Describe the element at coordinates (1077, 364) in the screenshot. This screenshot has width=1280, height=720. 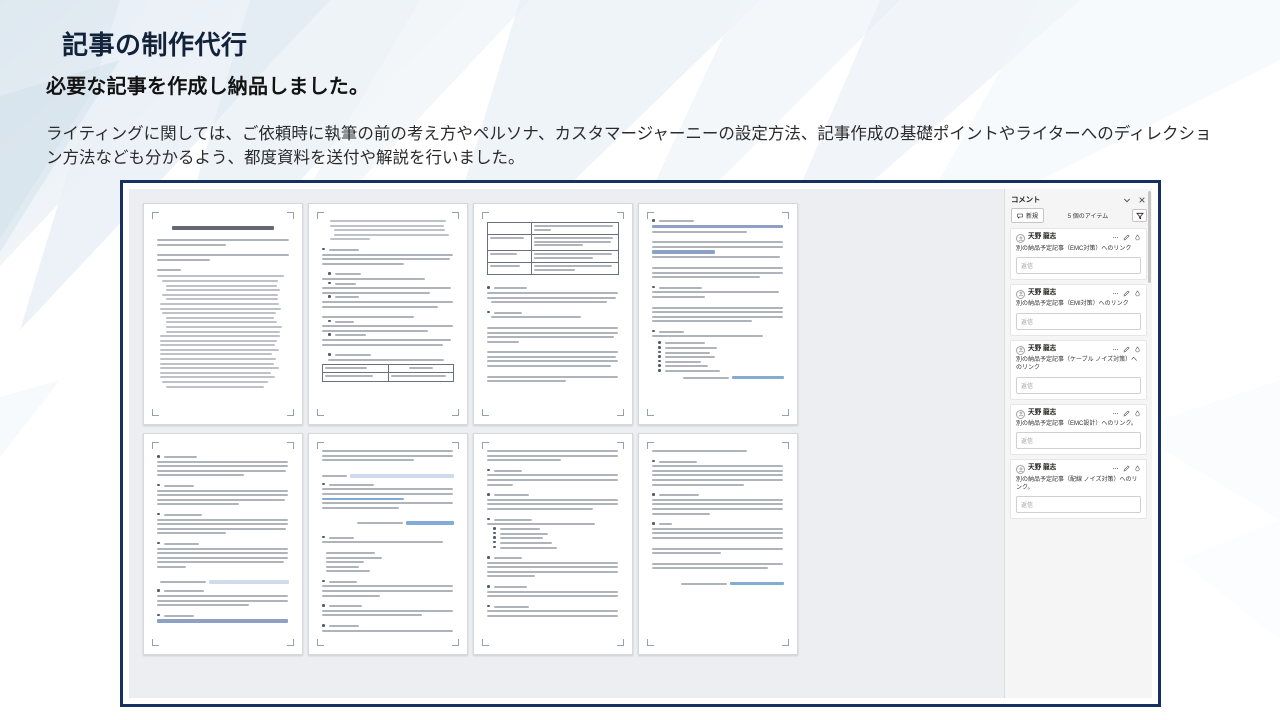
I see `comment-text: 別の納品予定記事（ケーブル ノイズ対策）へのリンク` at that location.